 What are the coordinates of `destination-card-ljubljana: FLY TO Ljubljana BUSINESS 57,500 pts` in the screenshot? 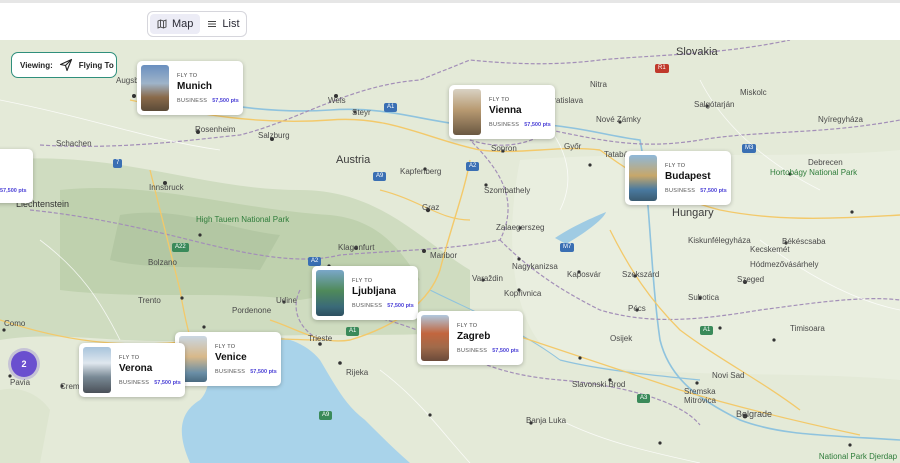 It's located at (365, 293).